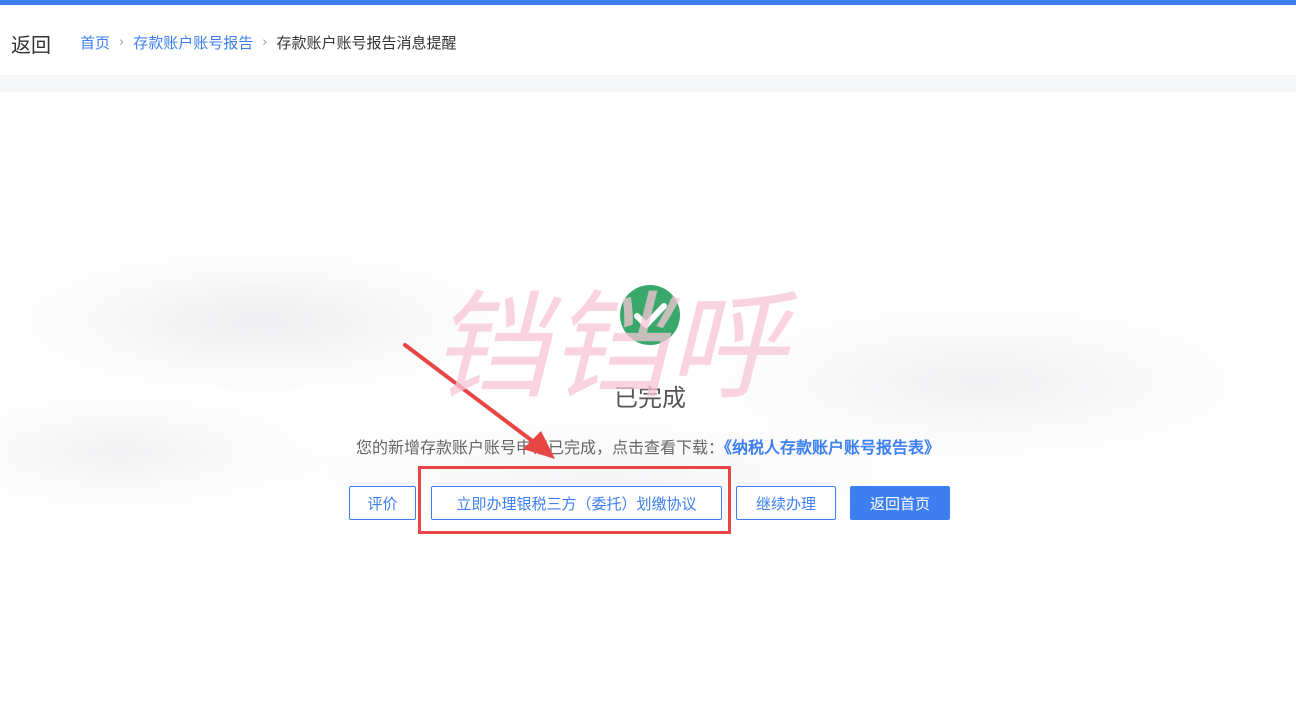 The image size is (1296, 725). I want to click on breadcrumb: 首页 › 存款账户账号报告 › 存款账户账号报告消息提醒, so click(268, 42).